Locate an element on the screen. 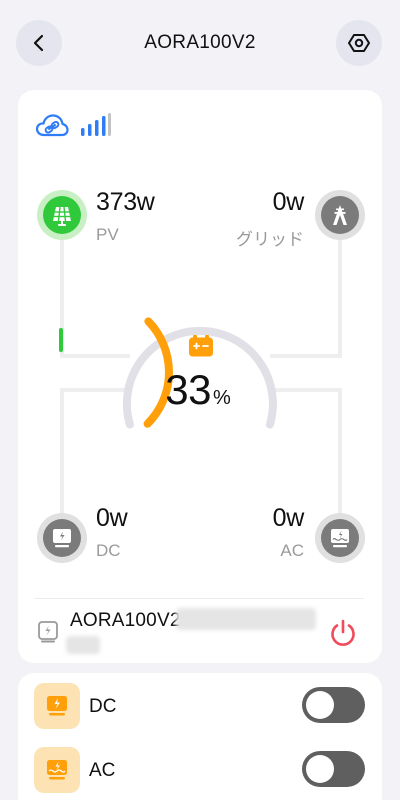 Image resolution: width=400 pixels, height=800 pixels. ac-node is located at coordinates (340, 538).